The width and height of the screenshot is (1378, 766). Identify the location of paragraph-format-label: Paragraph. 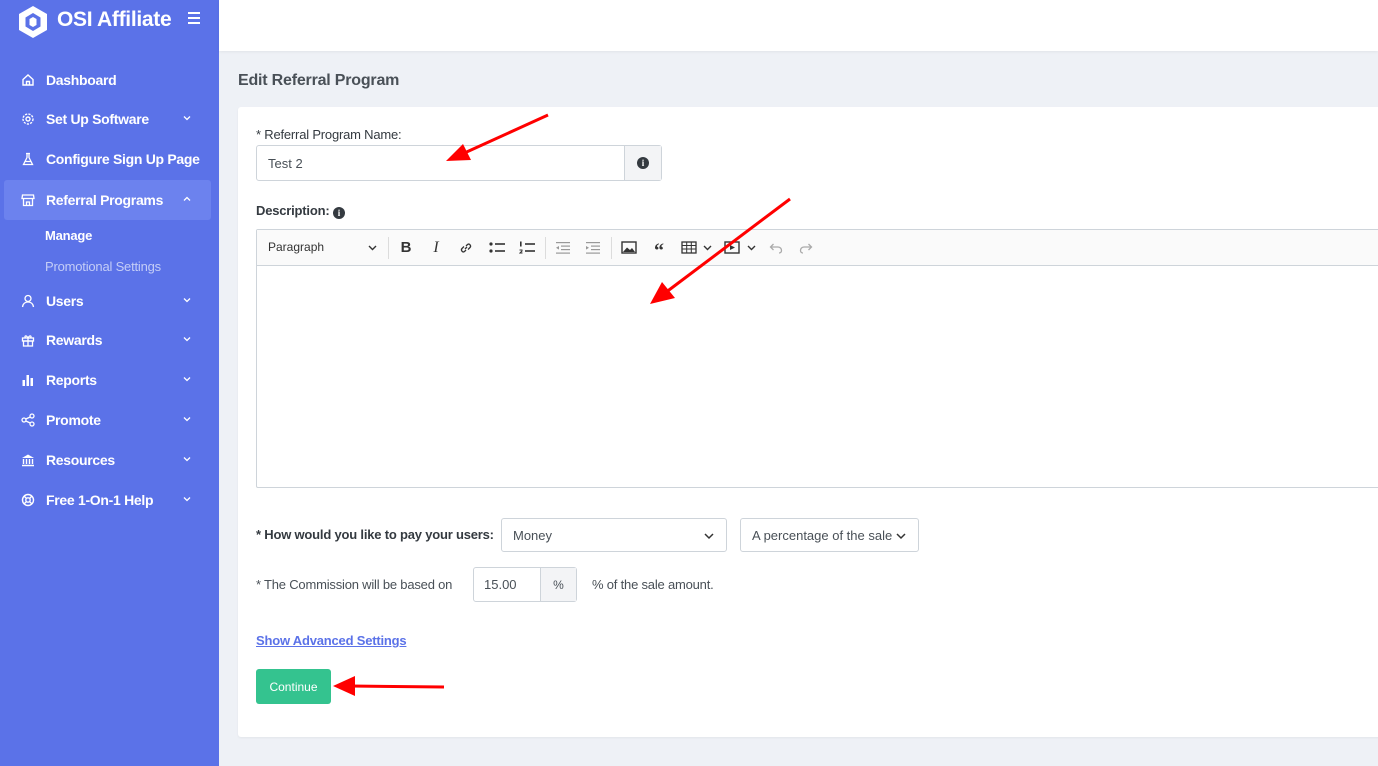
(296, 247).